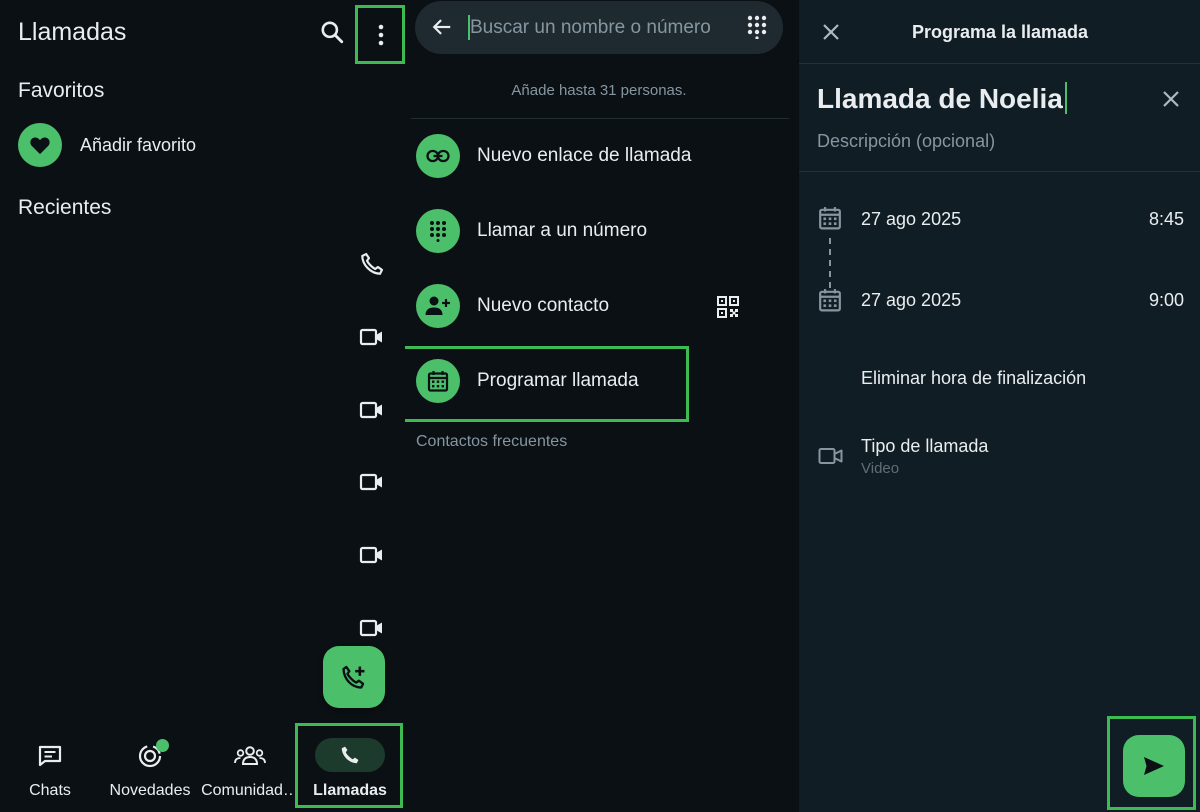  Describe the element at coordinates (72, 32) in the screenshot. I see `page-title: Llamadas` at that location.